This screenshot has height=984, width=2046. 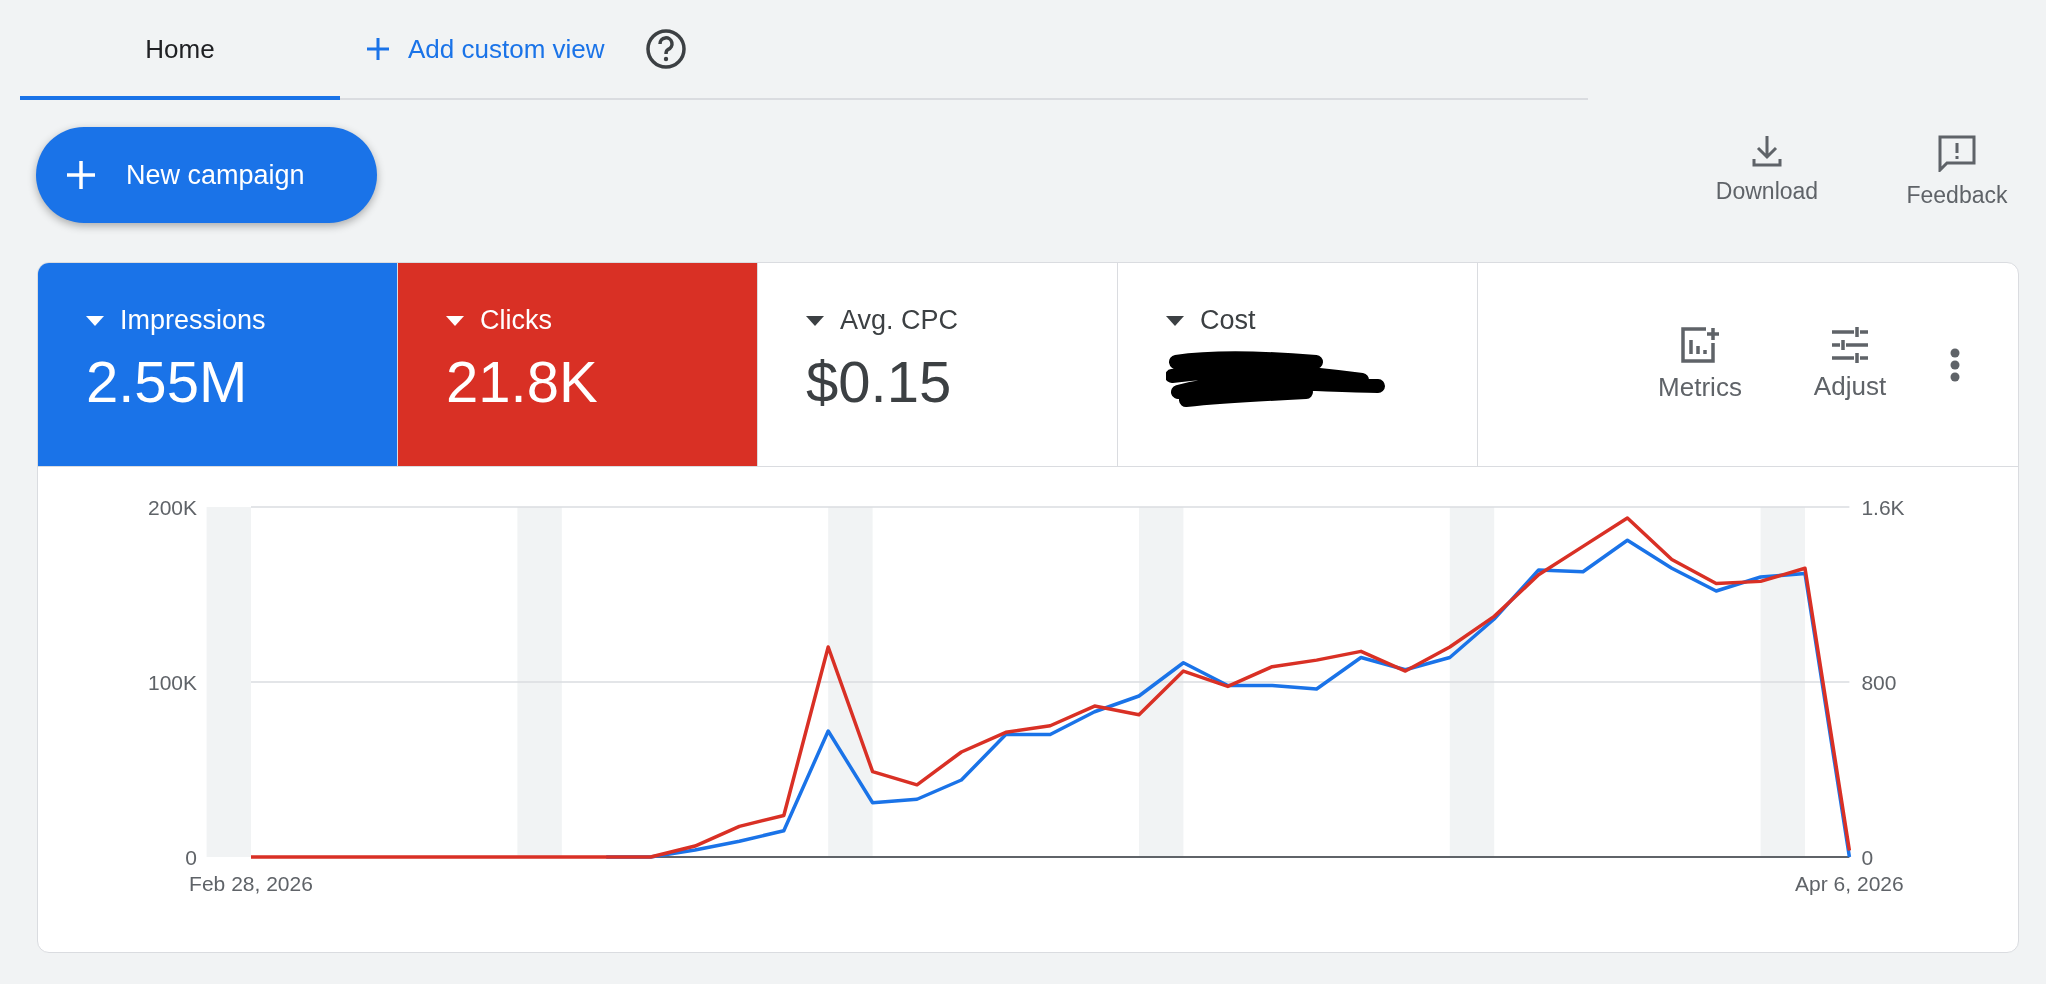 What do you see at coordinates (1767, 171) in the screenshot?
I see `download-button: Download` at bounding box center [1767, 171].